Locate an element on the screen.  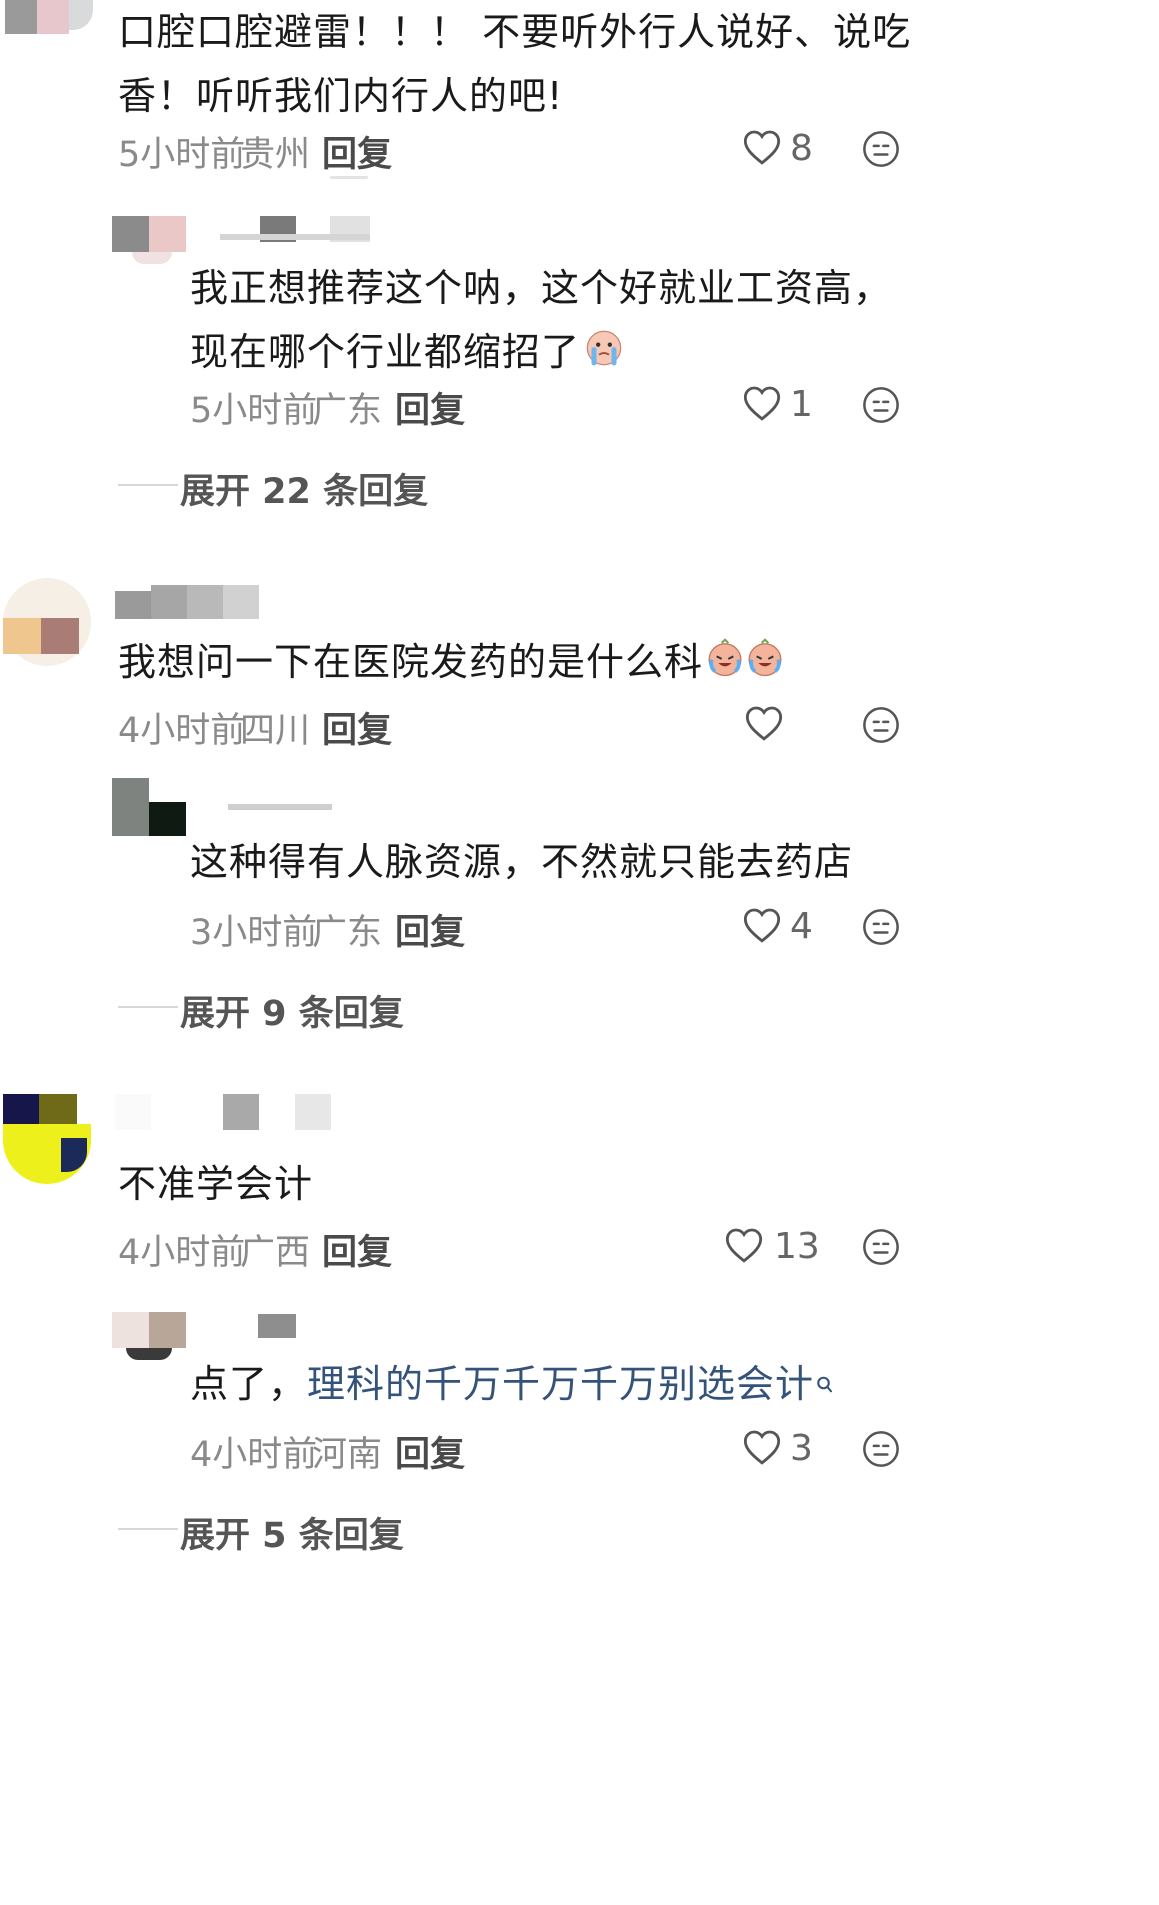
crying-face-icon is located at coordinates (604, 355).